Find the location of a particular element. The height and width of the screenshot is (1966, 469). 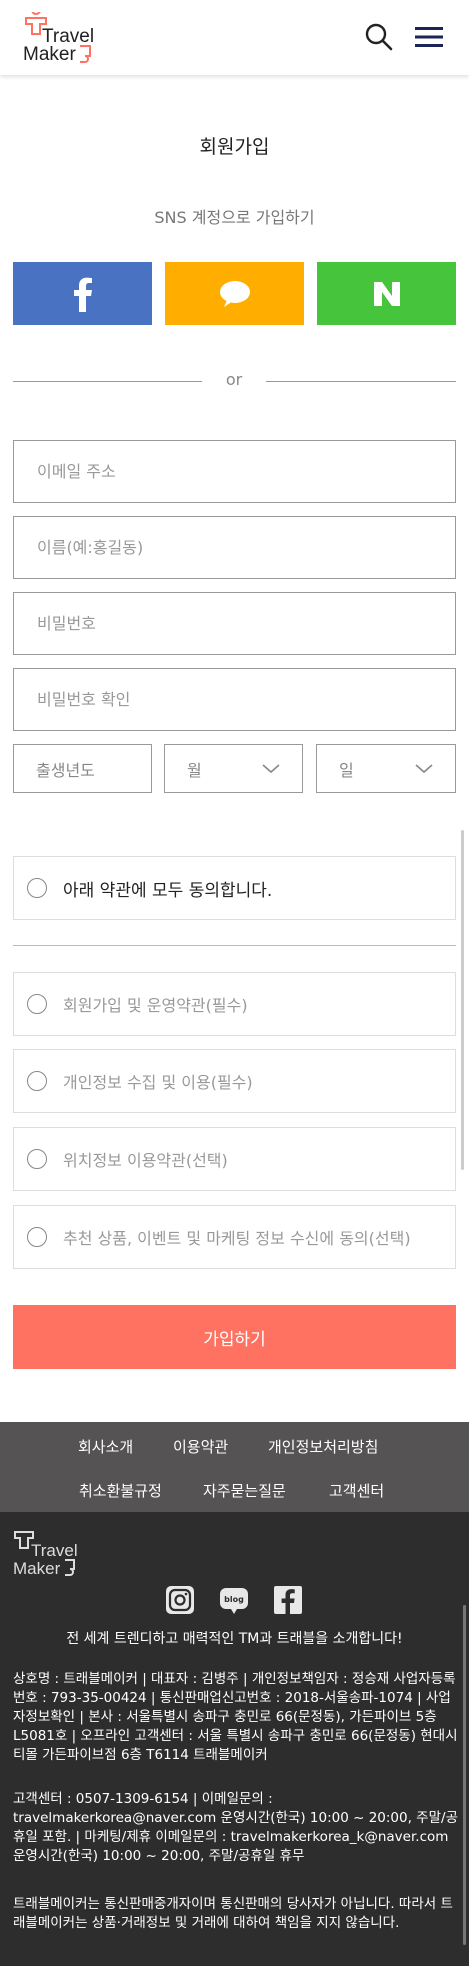

birth-month-label: 월 is located at coordinates (194, 770).